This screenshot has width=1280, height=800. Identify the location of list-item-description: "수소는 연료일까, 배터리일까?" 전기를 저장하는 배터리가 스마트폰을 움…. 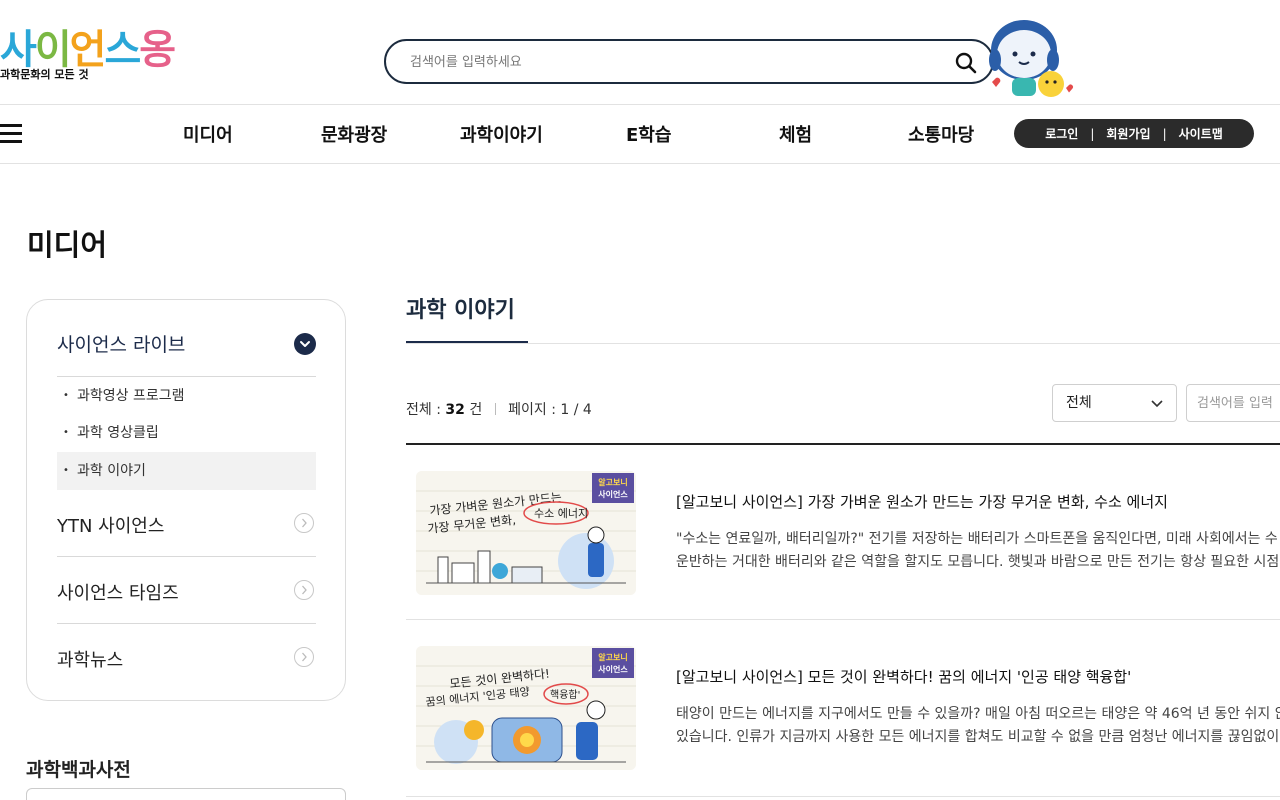
(978, 551).